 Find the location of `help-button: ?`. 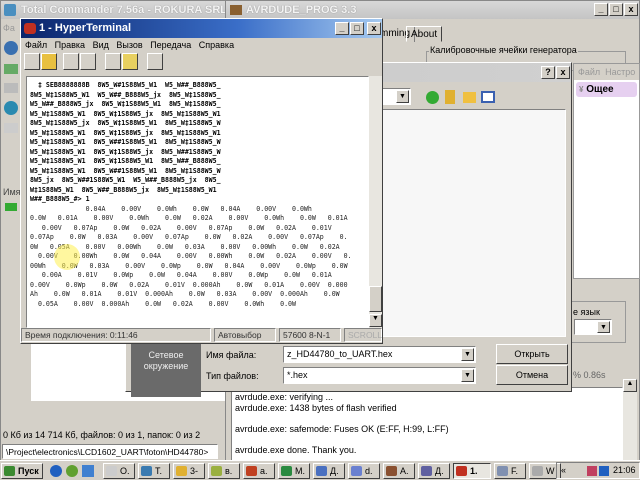

help-button: ? is located at coordinates (548, 72).